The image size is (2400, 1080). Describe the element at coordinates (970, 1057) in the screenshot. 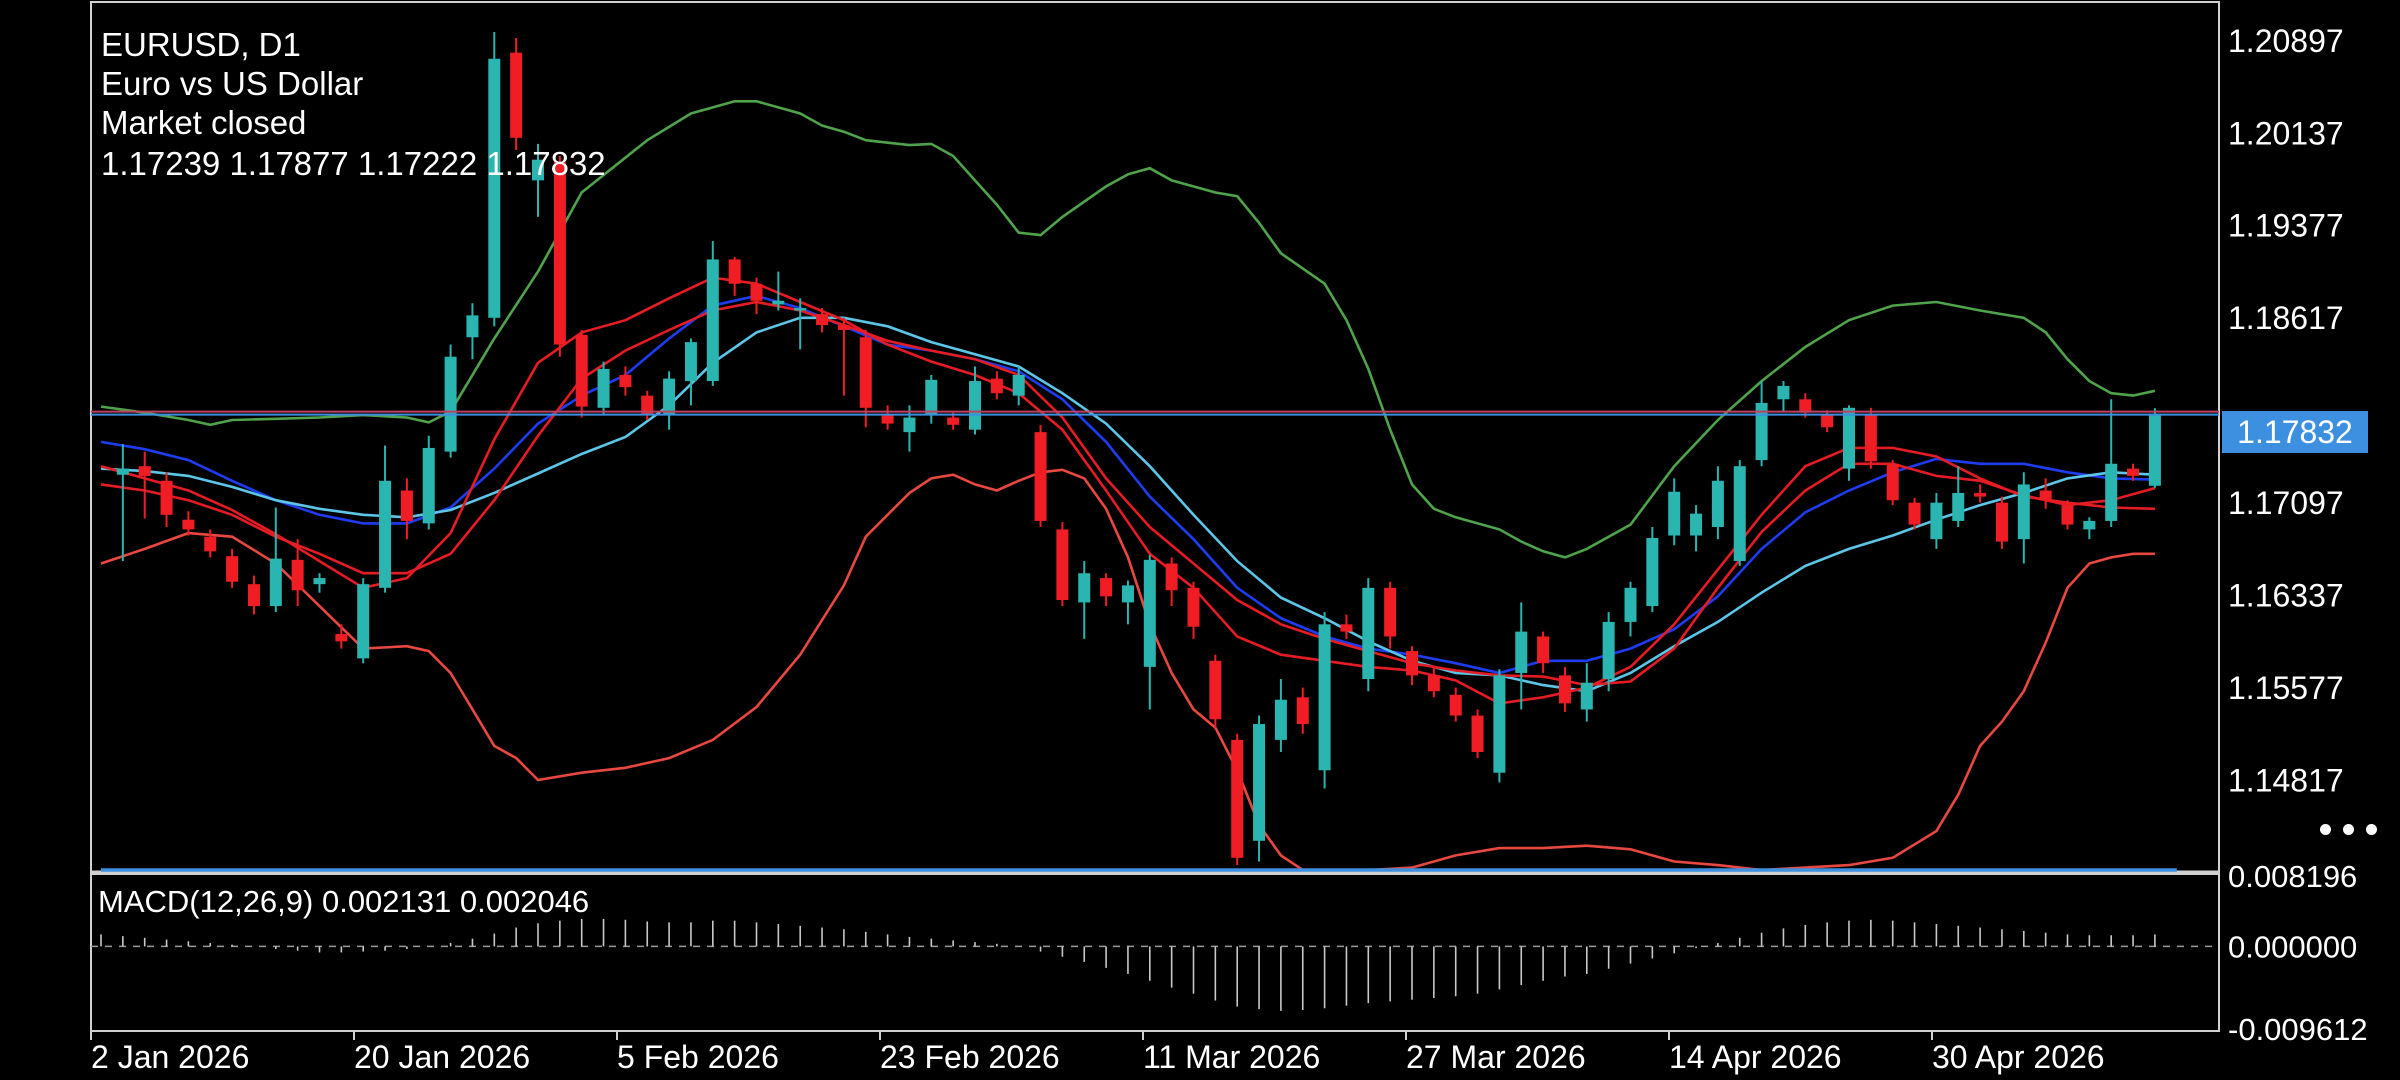

I see `time-tick-label: 23 Feb 2026` at that location.